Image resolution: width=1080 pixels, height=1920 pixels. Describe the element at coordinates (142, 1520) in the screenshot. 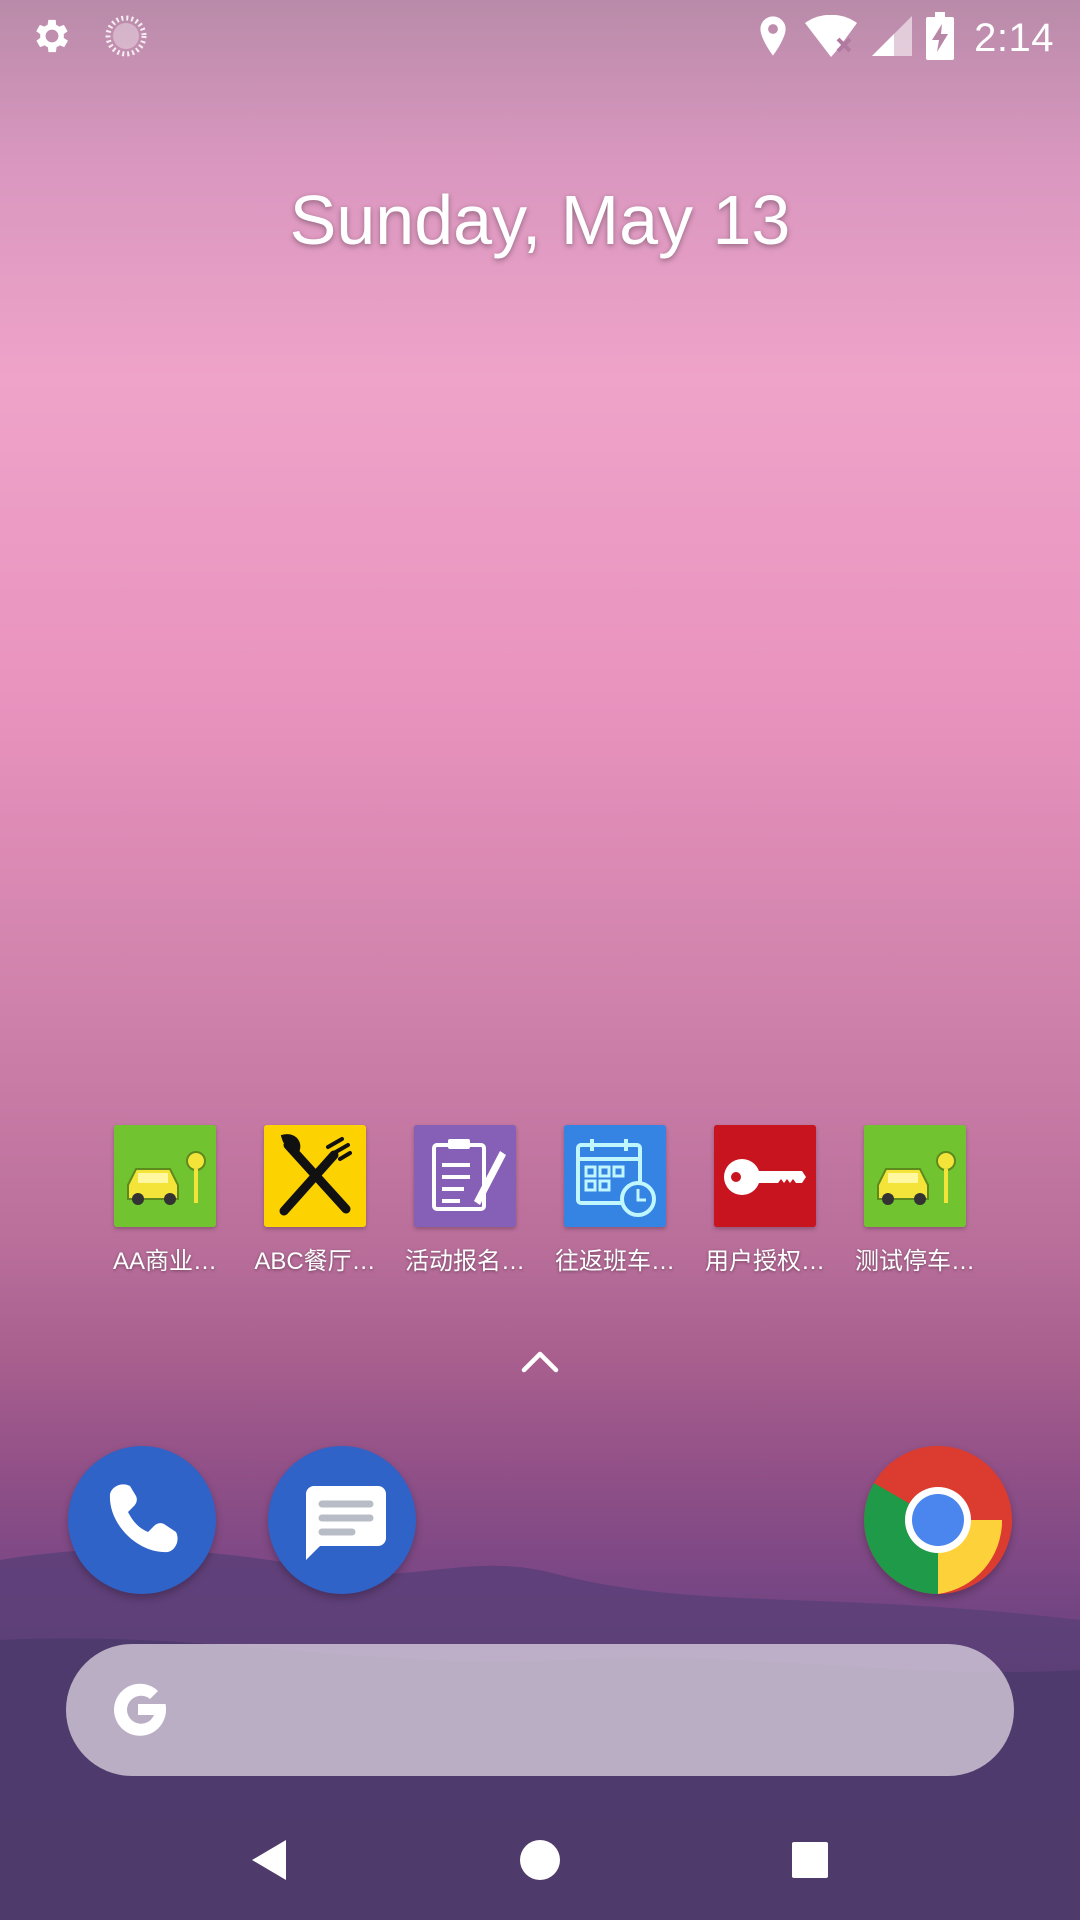

I see `phone-icon` at that location.